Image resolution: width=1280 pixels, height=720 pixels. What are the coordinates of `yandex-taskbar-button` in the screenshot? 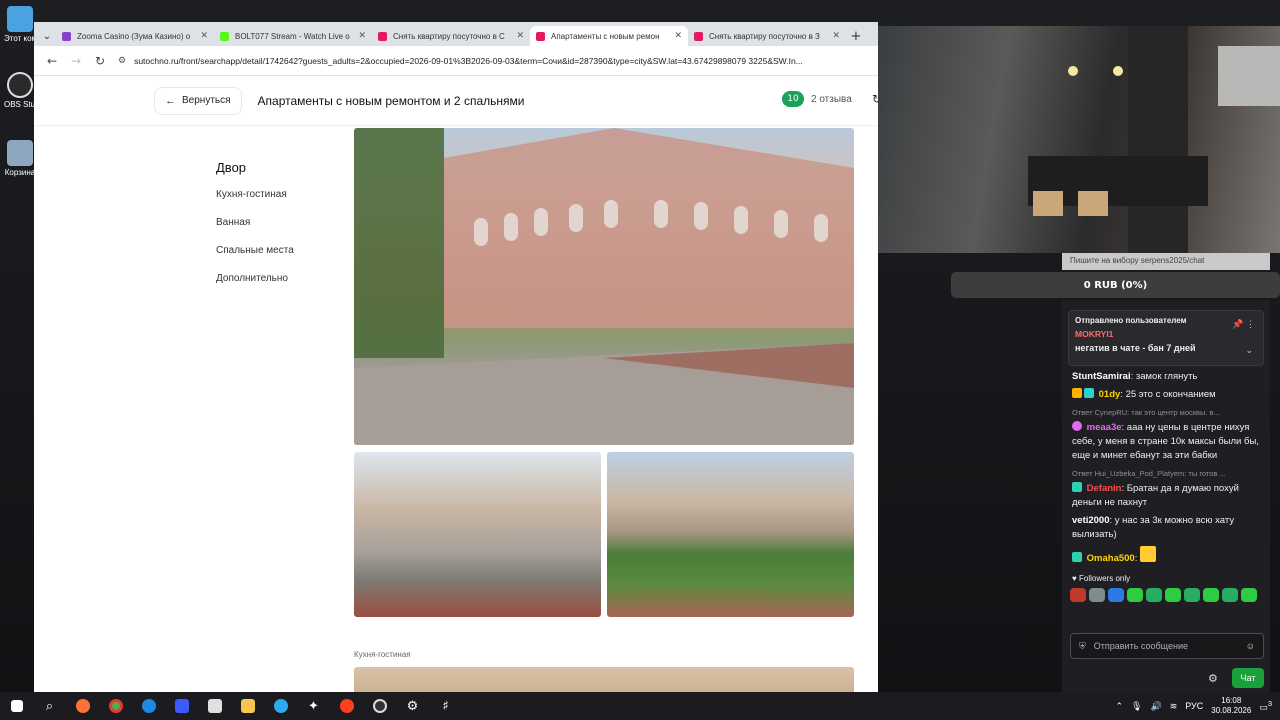 It's located at (346, 706).